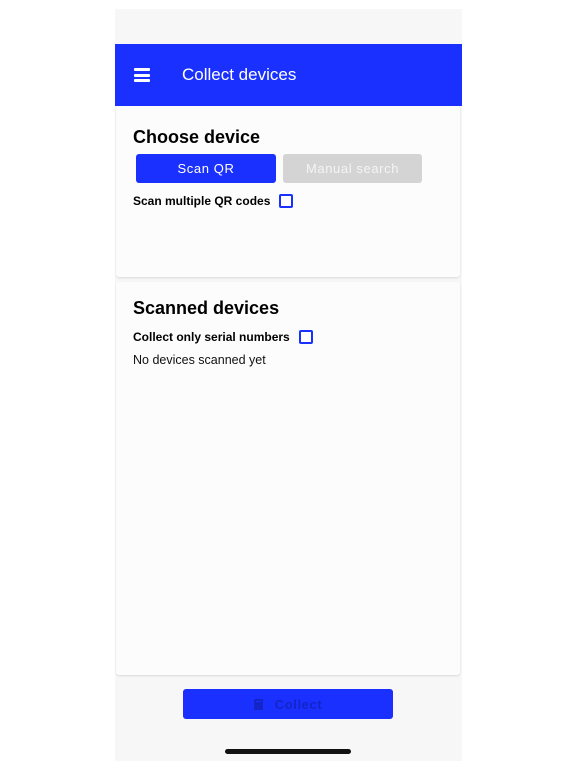 The height and width of the screenshot is (768, 576). I want to click on hamburger-menu-icon, so click(142, 75).